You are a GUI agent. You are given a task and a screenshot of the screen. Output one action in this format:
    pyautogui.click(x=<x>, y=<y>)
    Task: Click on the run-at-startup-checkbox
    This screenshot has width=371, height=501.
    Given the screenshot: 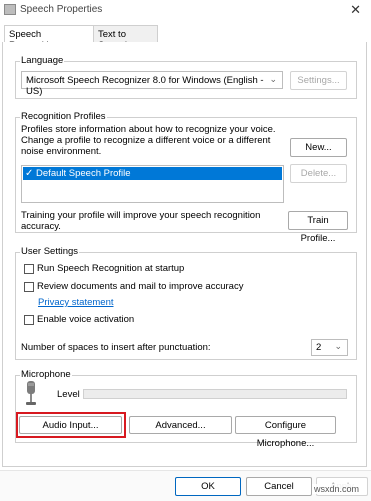 What is the action you would take?
    pyautogui.click(x=29, y=269)
    